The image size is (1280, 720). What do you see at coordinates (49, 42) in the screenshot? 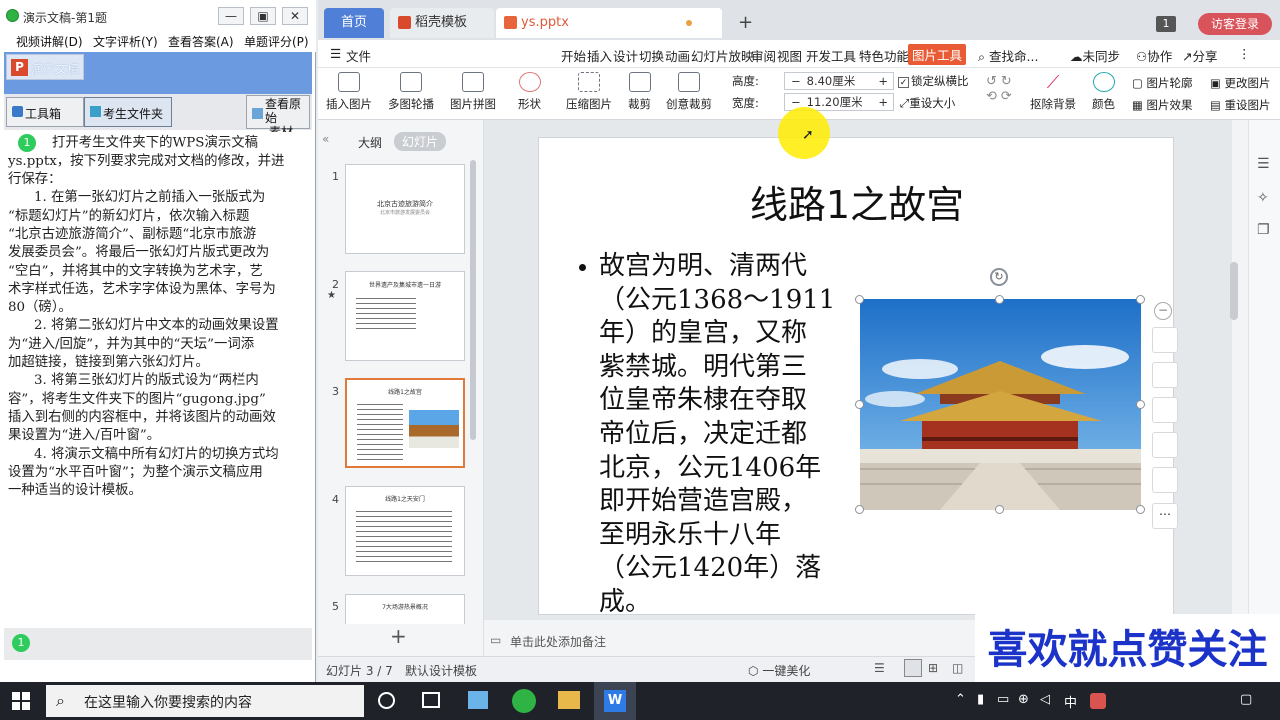
I see `menu-video: 视频讲解(D)` at bounding box center [49, 42].